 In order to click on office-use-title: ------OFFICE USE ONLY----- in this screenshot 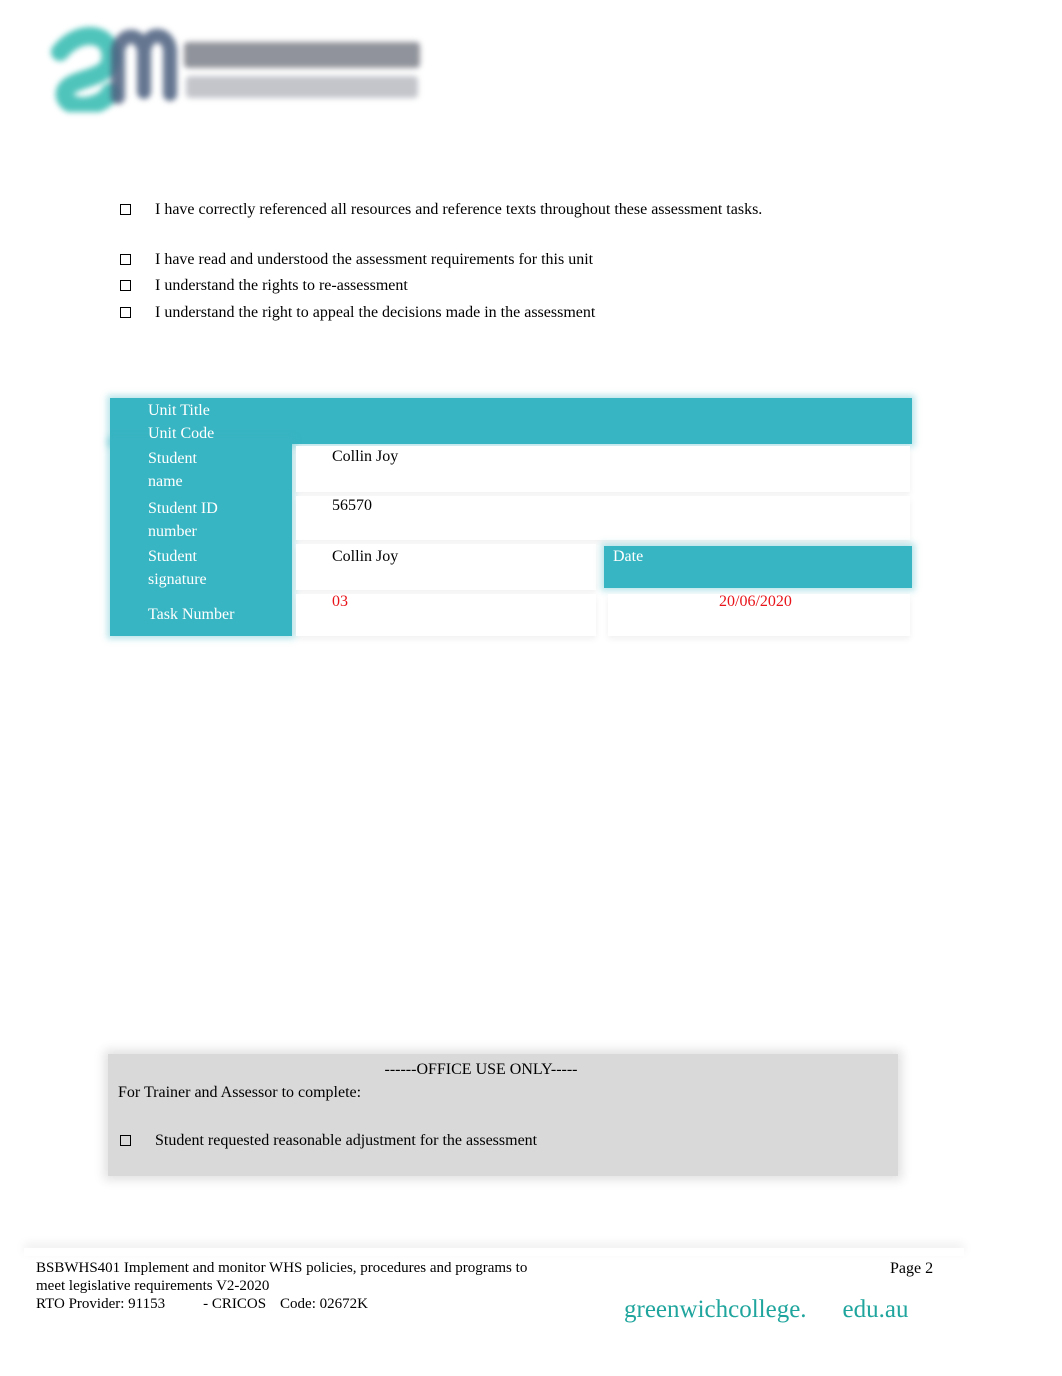, I will do `click(481, 1069)`.